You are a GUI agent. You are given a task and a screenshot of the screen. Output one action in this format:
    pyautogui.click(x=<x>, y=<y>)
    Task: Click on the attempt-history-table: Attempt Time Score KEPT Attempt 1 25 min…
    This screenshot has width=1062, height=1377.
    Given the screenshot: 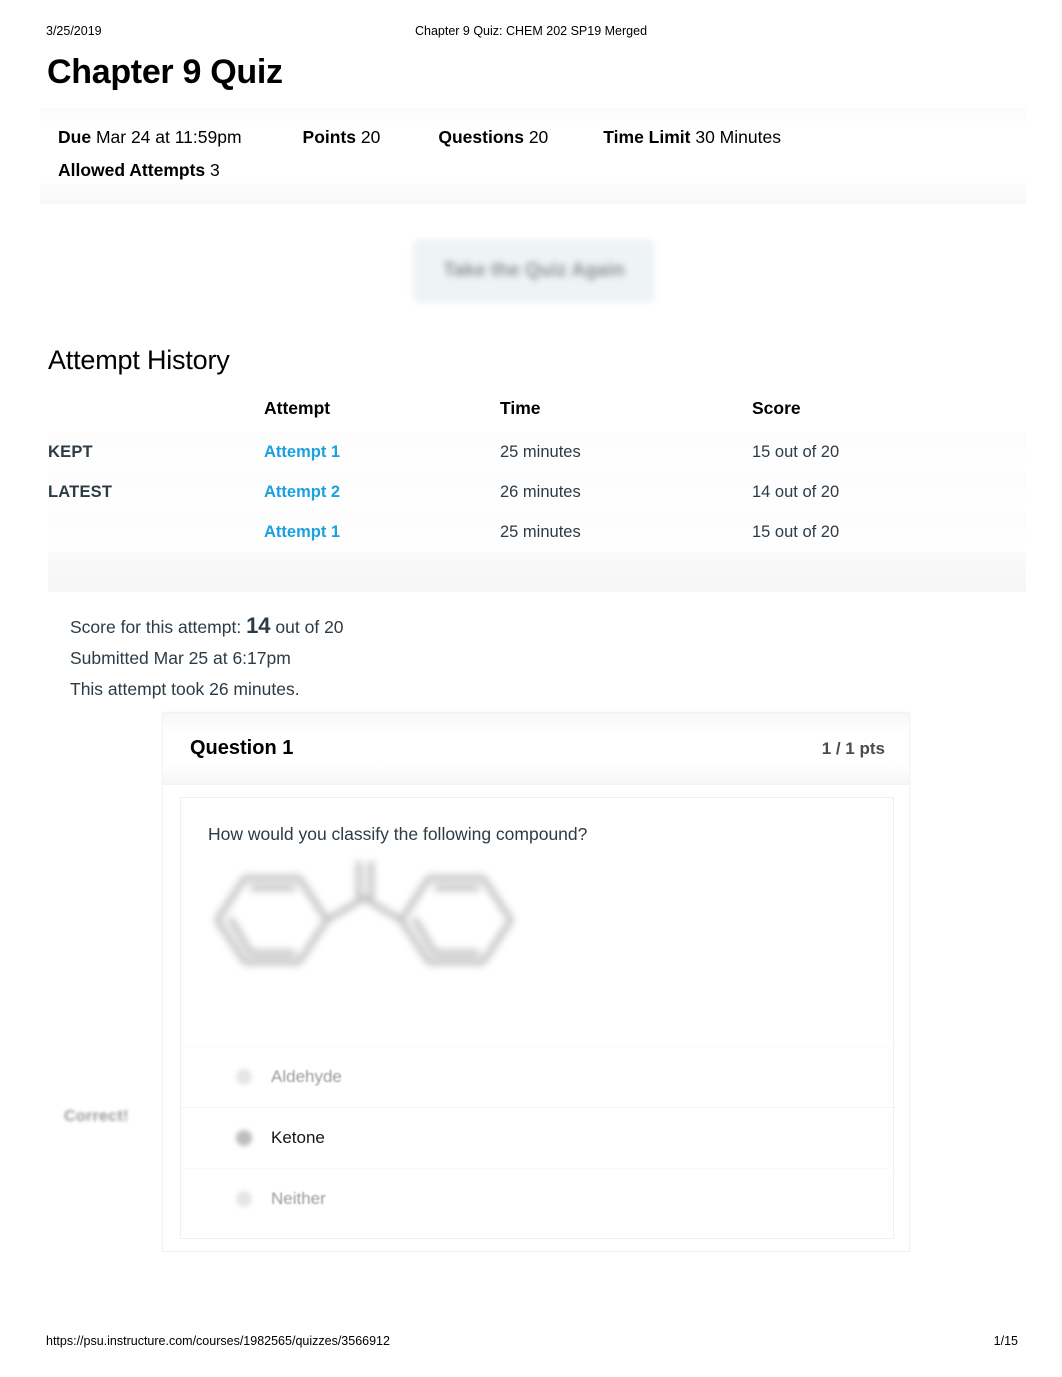 What is the action you would take?
    pyautogui.click(x=537, y=495)
    